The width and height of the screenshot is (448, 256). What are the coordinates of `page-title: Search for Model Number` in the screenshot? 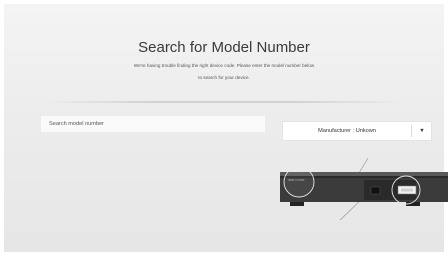 It's located at (224, 47).